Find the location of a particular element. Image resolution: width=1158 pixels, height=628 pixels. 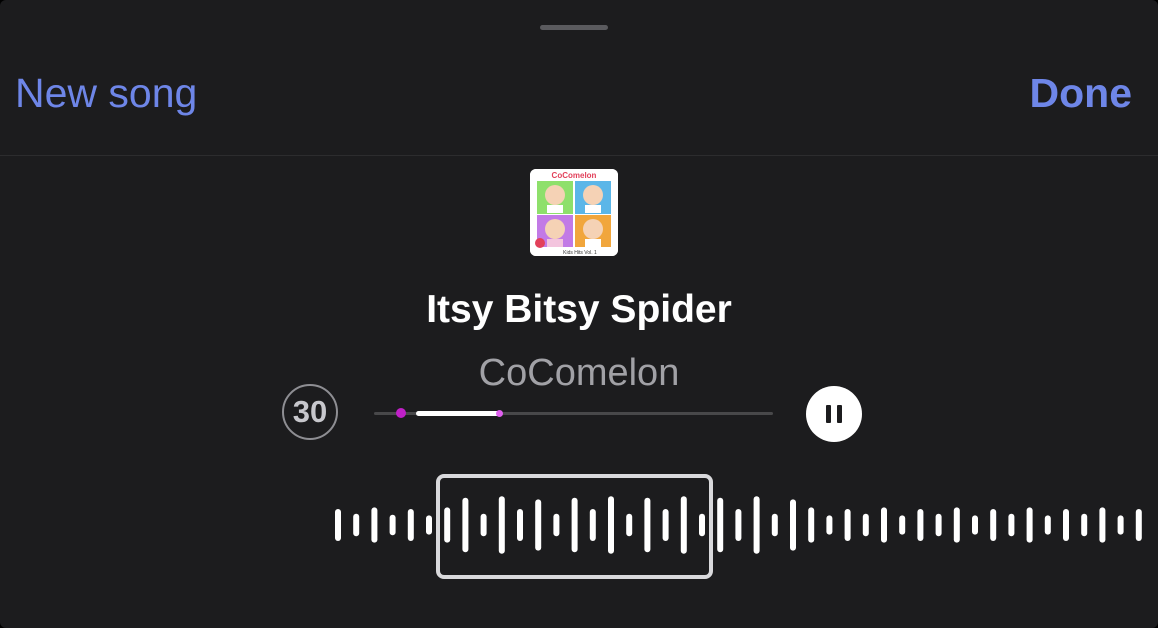

skip-30-label: 30 is located at coordinates (310, 411).